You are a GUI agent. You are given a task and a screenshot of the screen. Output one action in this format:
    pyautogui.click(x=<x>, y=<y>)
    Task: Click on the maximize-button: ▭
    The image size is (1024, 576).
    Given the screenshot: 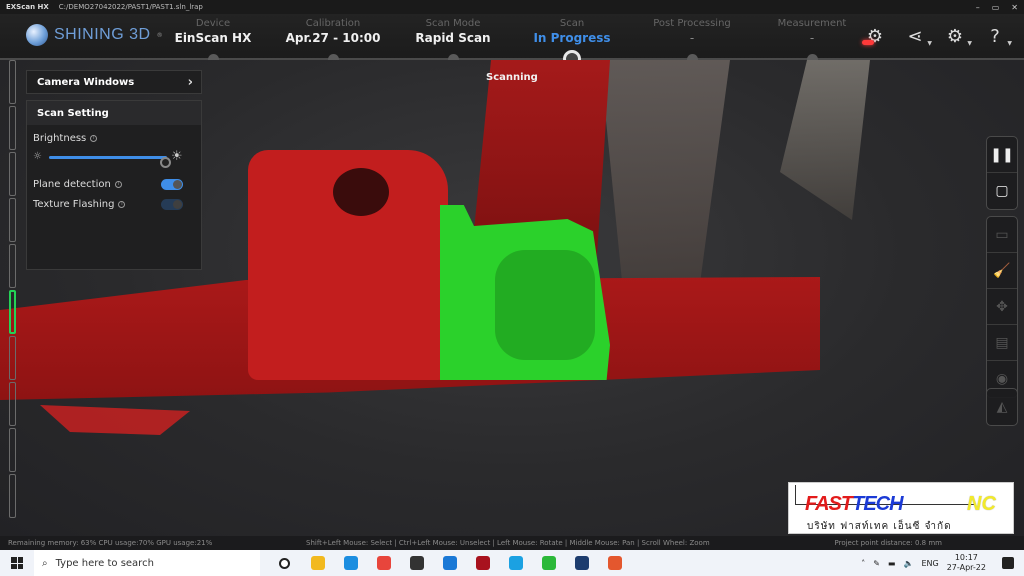 What is the action you would take?
    pyautogui.click(x=996, y=7)
    